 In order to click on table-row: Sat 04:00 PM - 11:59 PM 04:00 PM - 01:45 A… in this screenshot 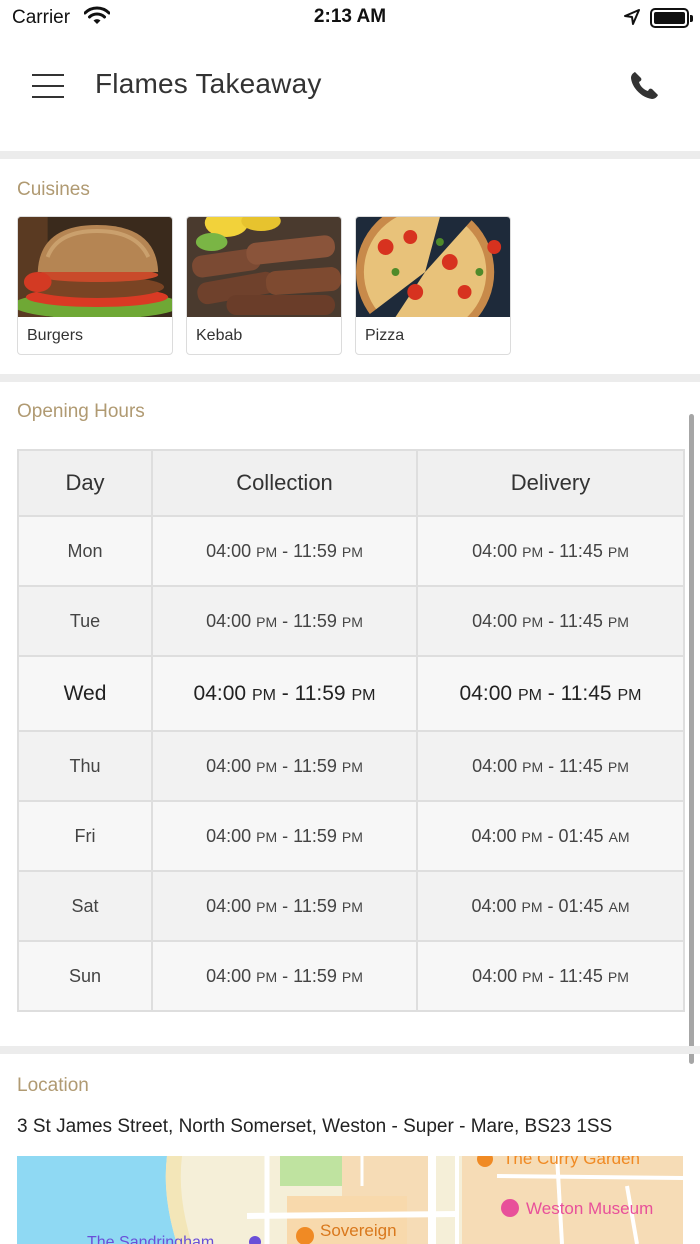, I will do `click(351, 906)`.